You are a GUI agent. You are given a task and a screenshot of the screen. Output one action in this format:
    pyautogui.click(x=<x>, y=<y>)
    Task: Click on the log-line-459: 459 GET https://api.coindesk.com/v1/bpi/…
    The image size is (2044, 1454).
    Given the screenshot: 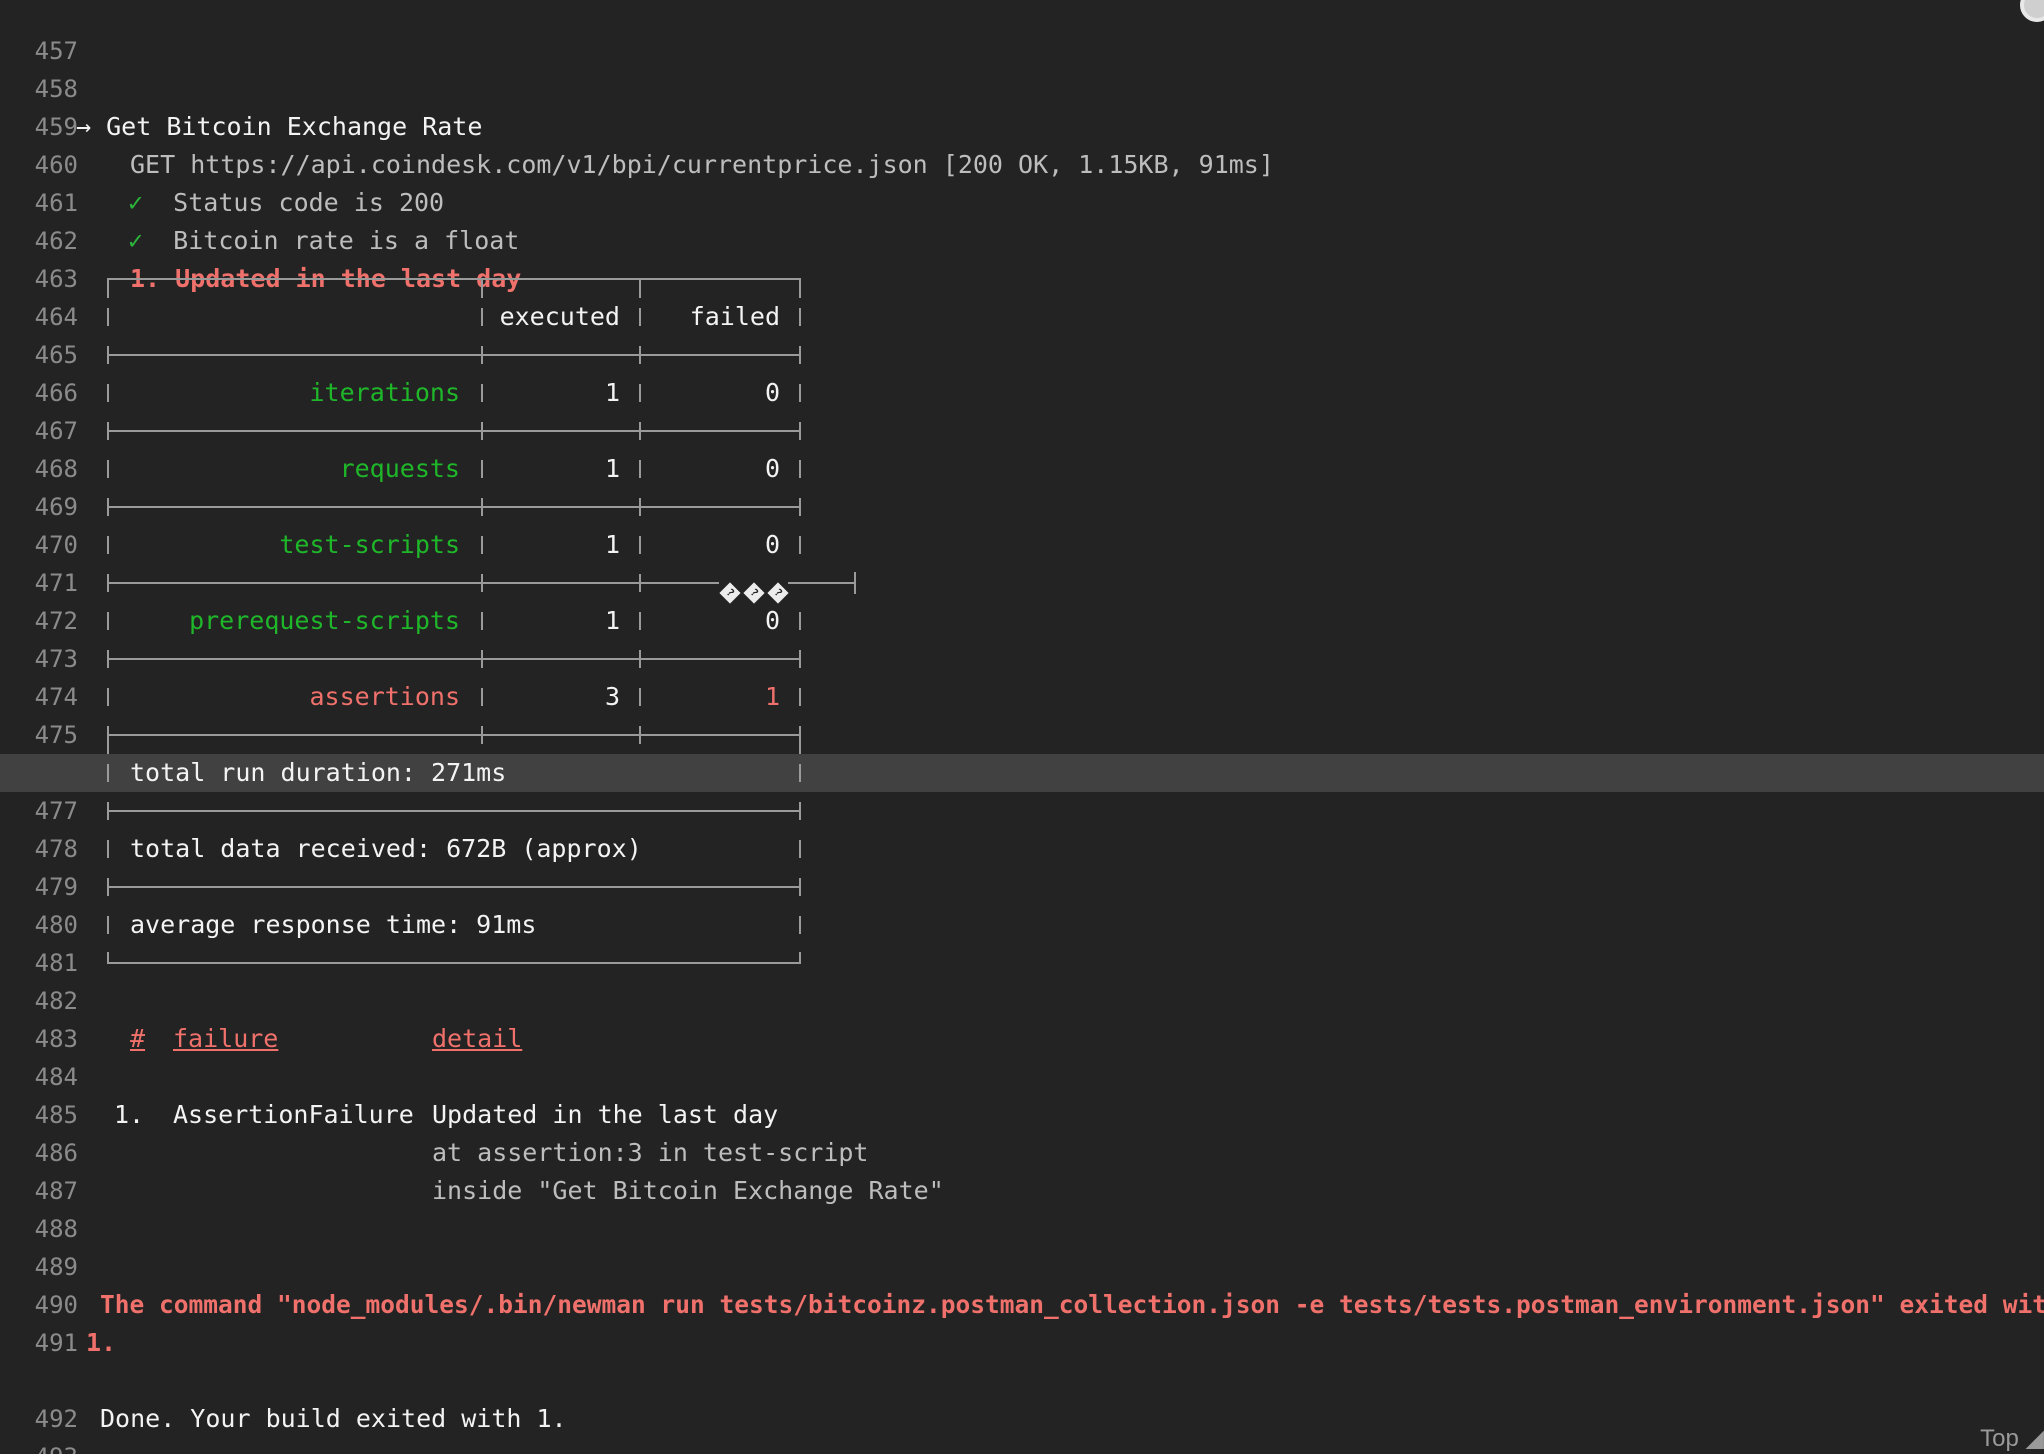 What is the action you would take?
    pyautogui.click(x=1022, y=124)
    